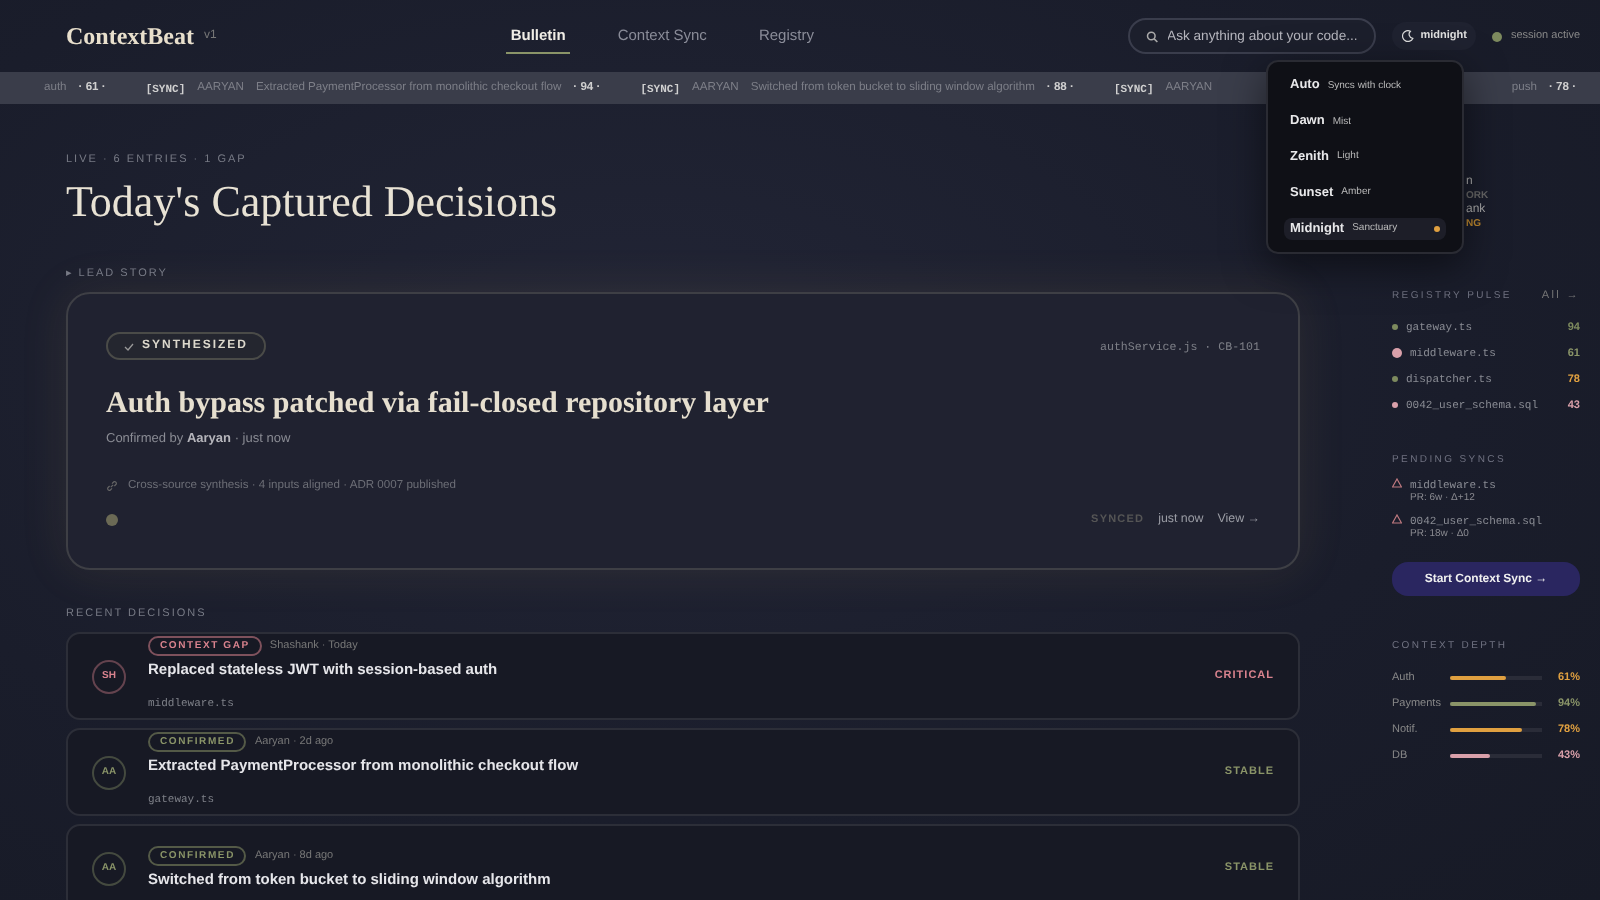 This screenshot has width=1600, height=900. What do you see at coordinates (130, 36) in the screenshot?
I see `logo: ContextBeat` at bounding box center [130, 36].